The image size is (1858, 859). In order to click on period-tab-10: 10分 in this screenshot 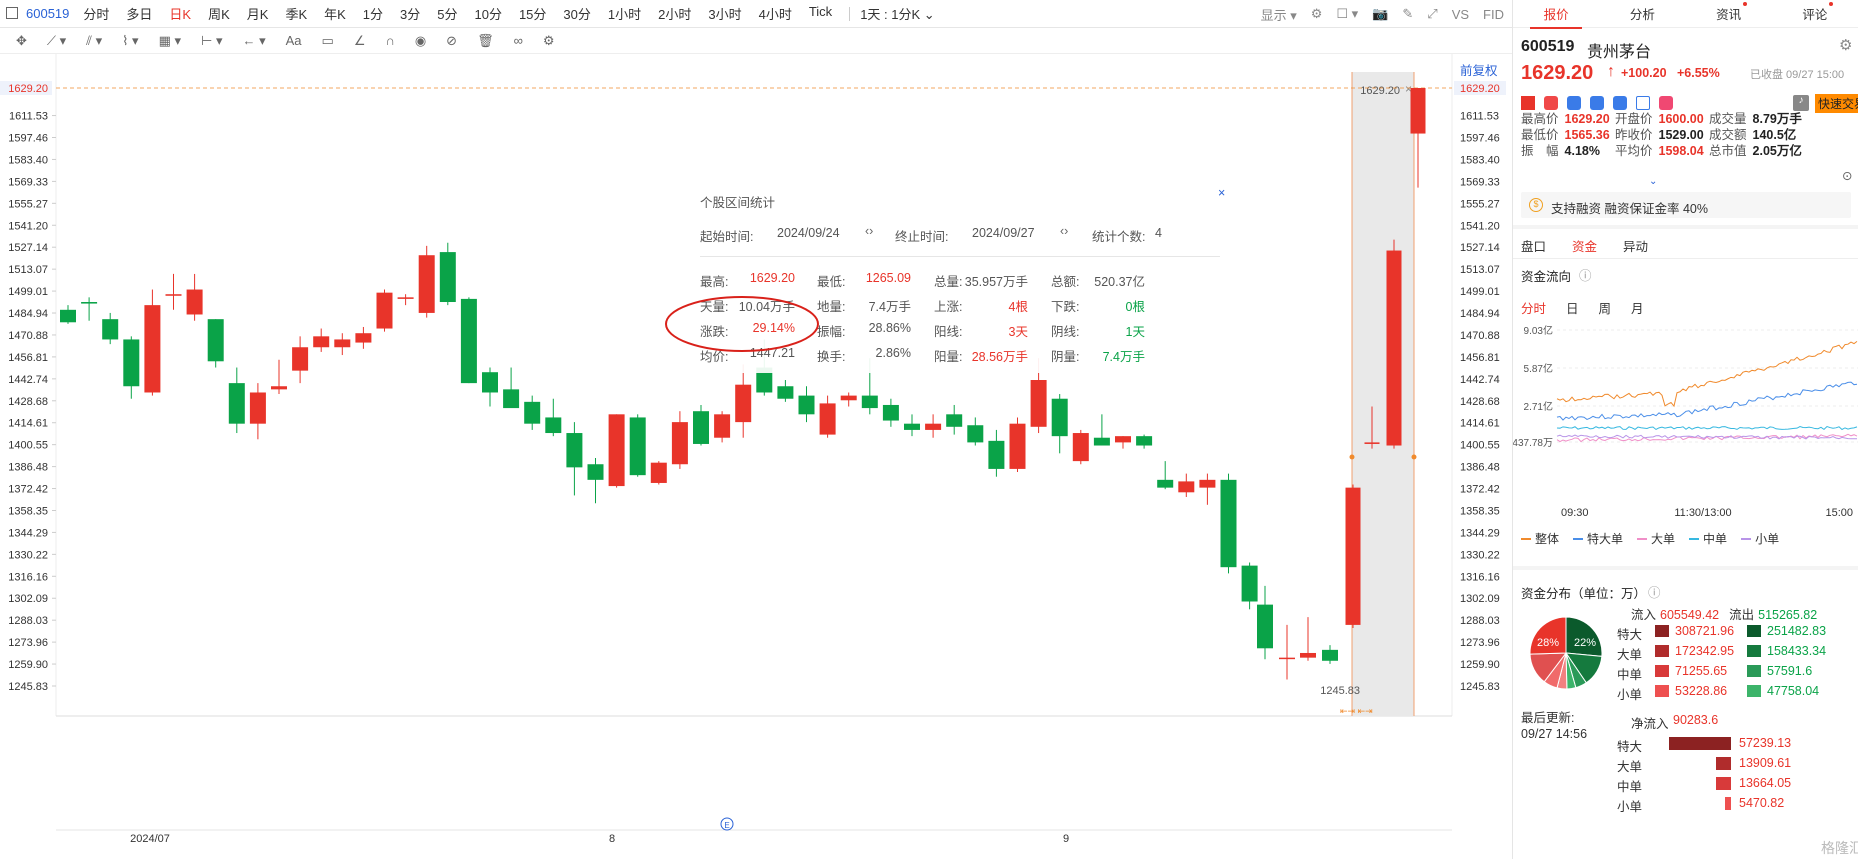, I will do `click(487, 13)`.